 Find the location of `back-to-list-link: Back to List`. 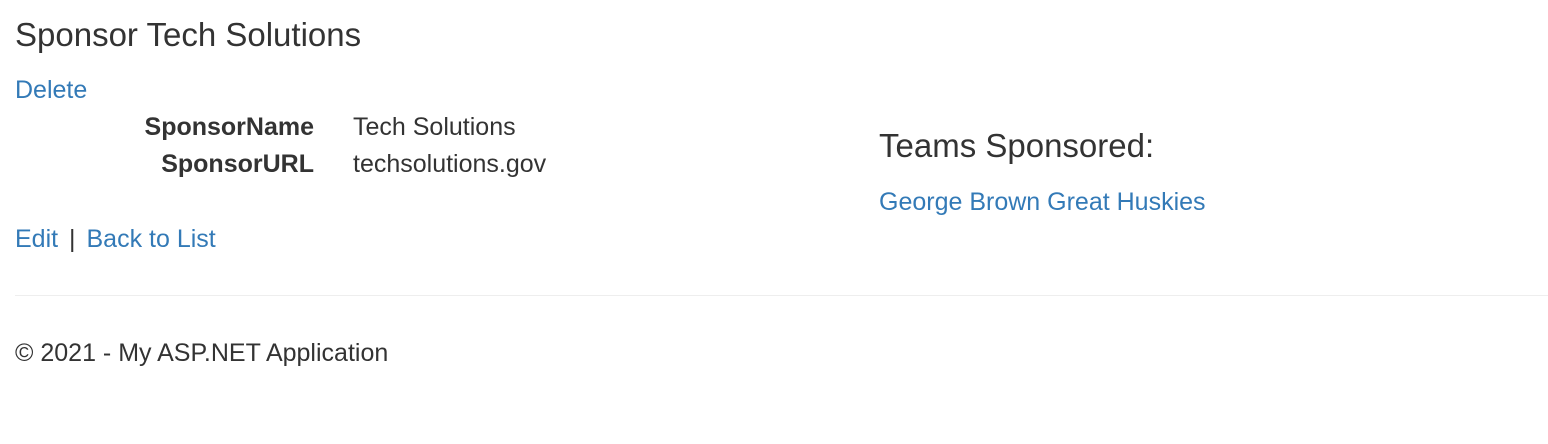

back-to-list-link: Back to List is located at coordinates (151, 239).